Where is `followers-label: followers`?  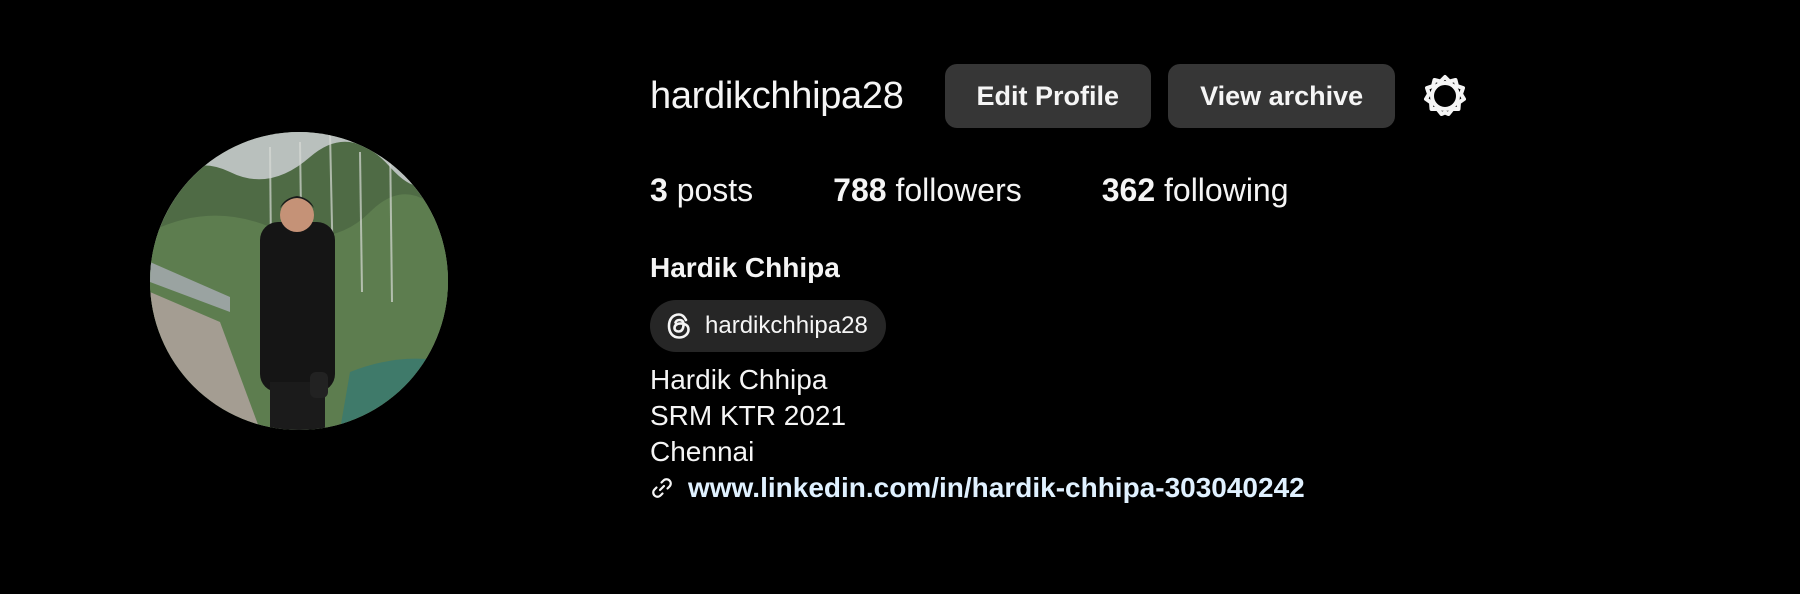 followers-label: followers is located at coordinates (958, 190).